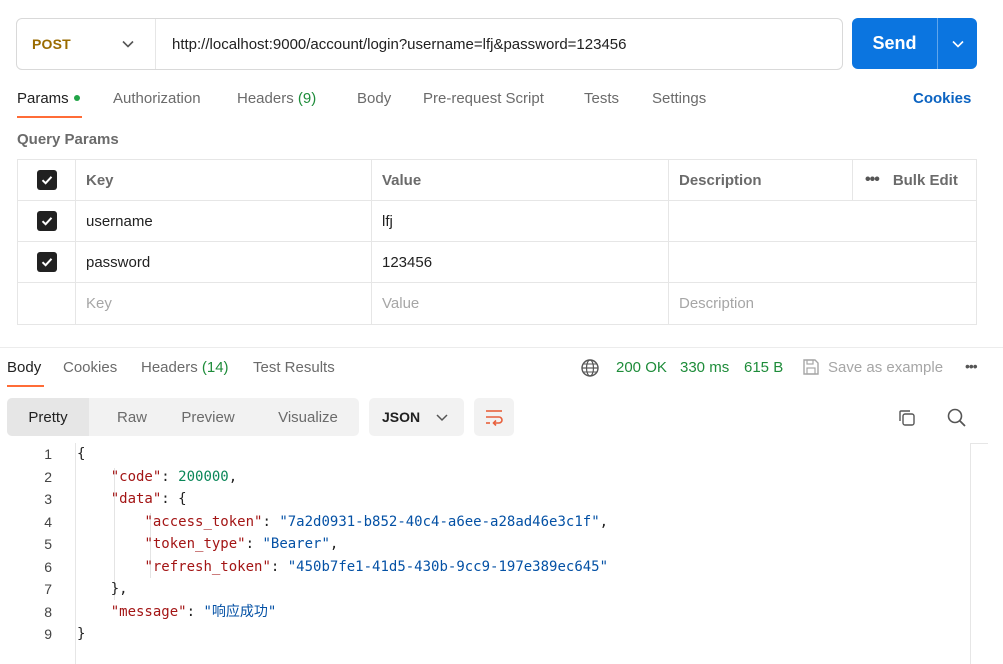 Image resolution: width=1003 pixels, height=664 pixels. Describe the element at coordinates (439, 521) in the screenshot. I see `access-token-value: 7a2d0931-b852-40c4-a6ee-a28ad46e3c1f` at that location.